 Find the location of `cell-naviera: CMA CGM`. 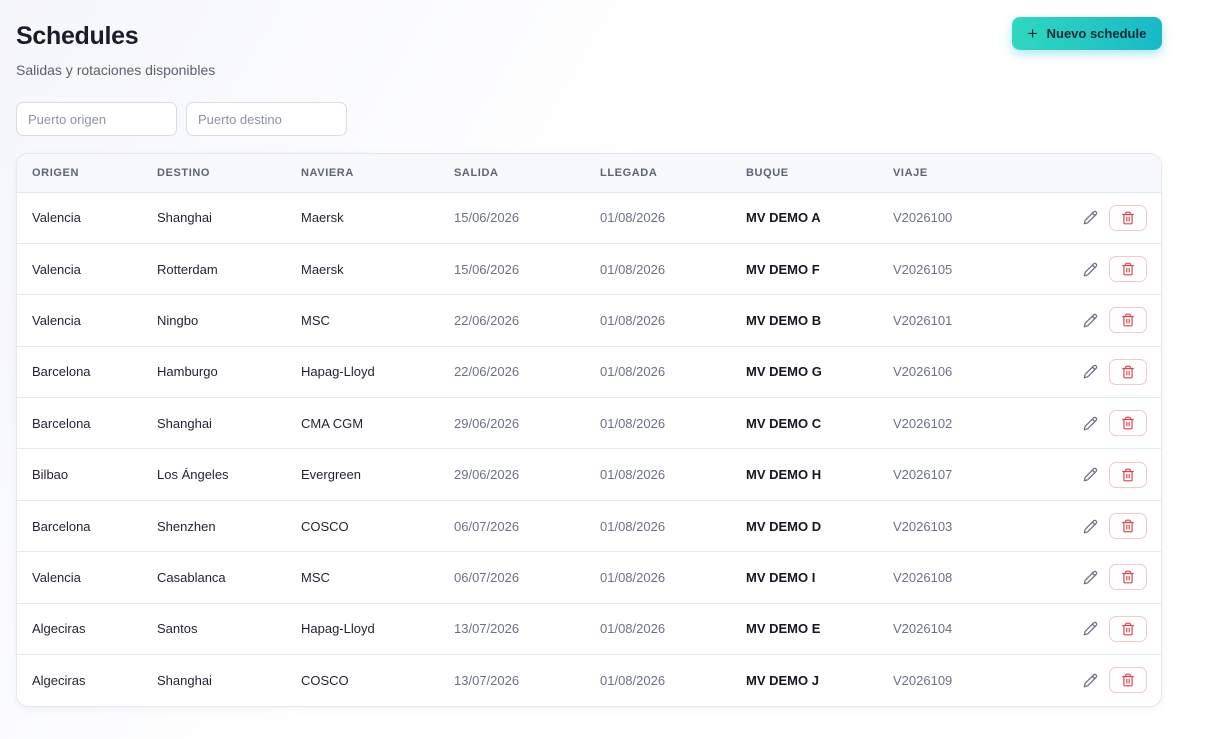

cell-naviera: CMA CGM is located at coordinates (362, 423).